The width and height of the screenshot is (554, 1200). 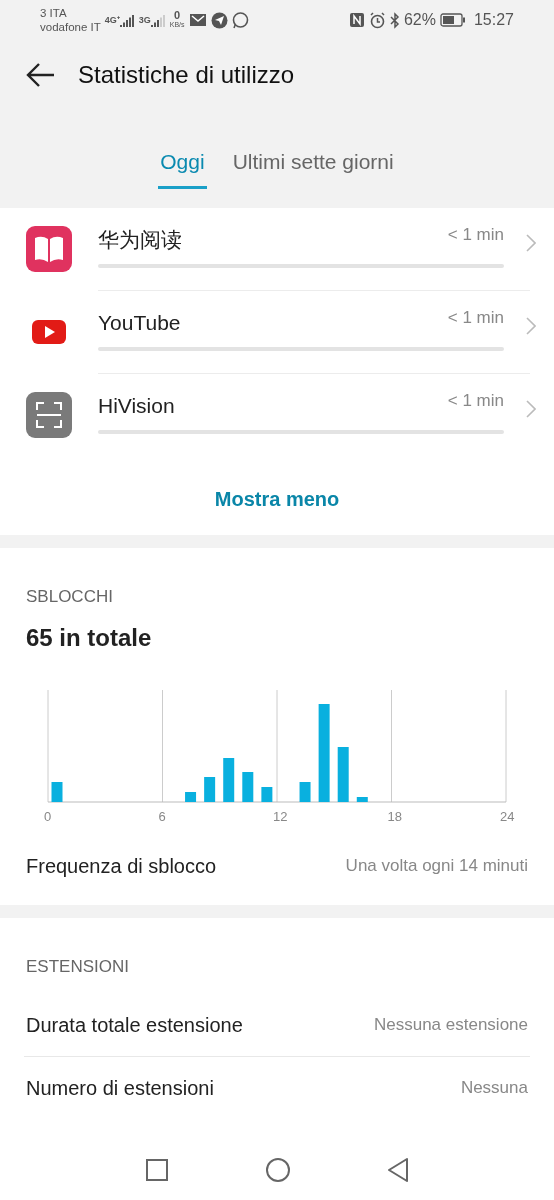 What do you see at coordinates (89, 637) in the screenshot?
I see `unlock-total: 65 in totale` at bounding box center [89, 637].